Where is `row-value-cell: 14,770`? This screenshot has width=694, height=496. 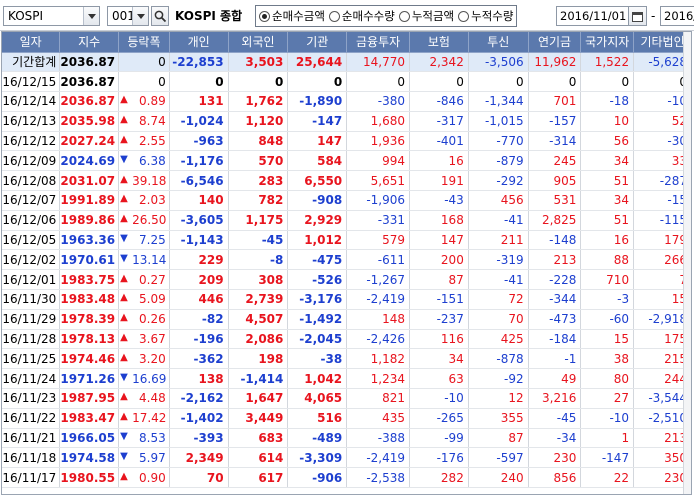 row-value-cell: 14,770 is located at coordinates (378, 62).